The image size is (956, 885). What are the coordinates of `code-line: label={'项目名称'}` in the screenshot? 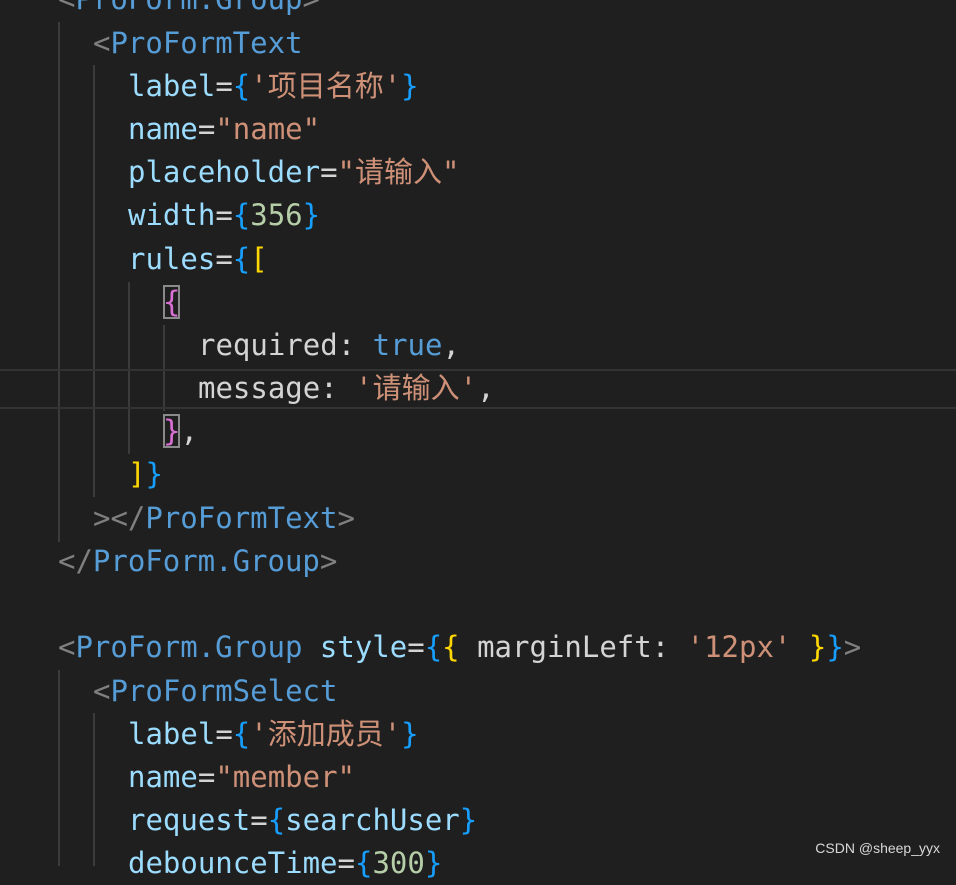 It's located at (273, 86).